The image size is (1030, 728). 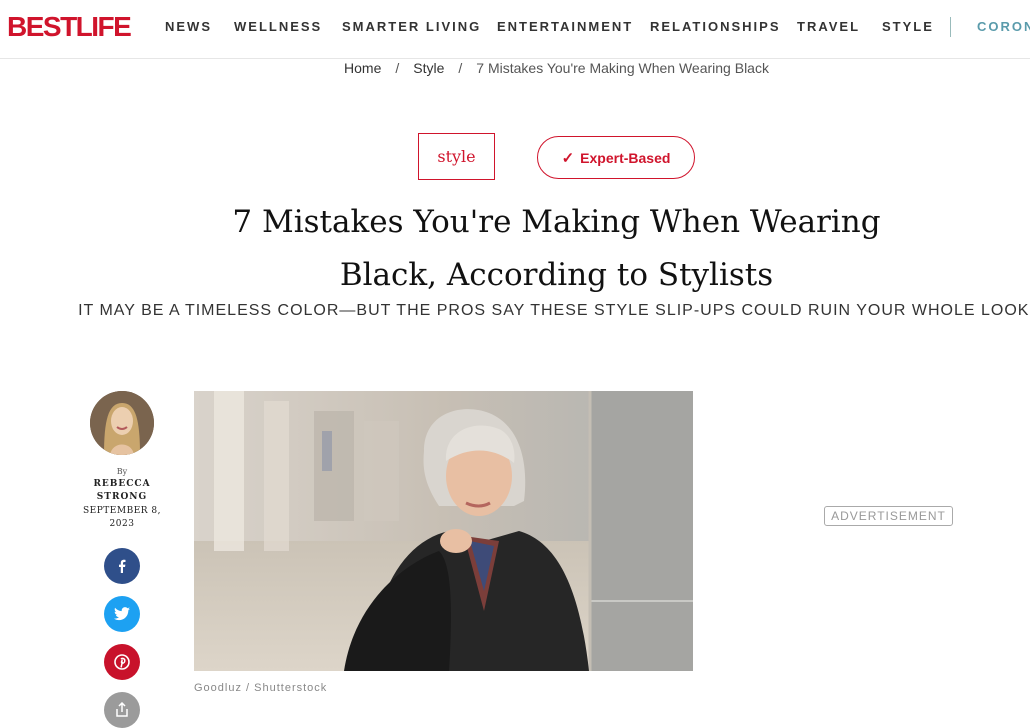 I want to click on nav-item-relationships: RELATIONSHIPS, so click(x=715, y=26).